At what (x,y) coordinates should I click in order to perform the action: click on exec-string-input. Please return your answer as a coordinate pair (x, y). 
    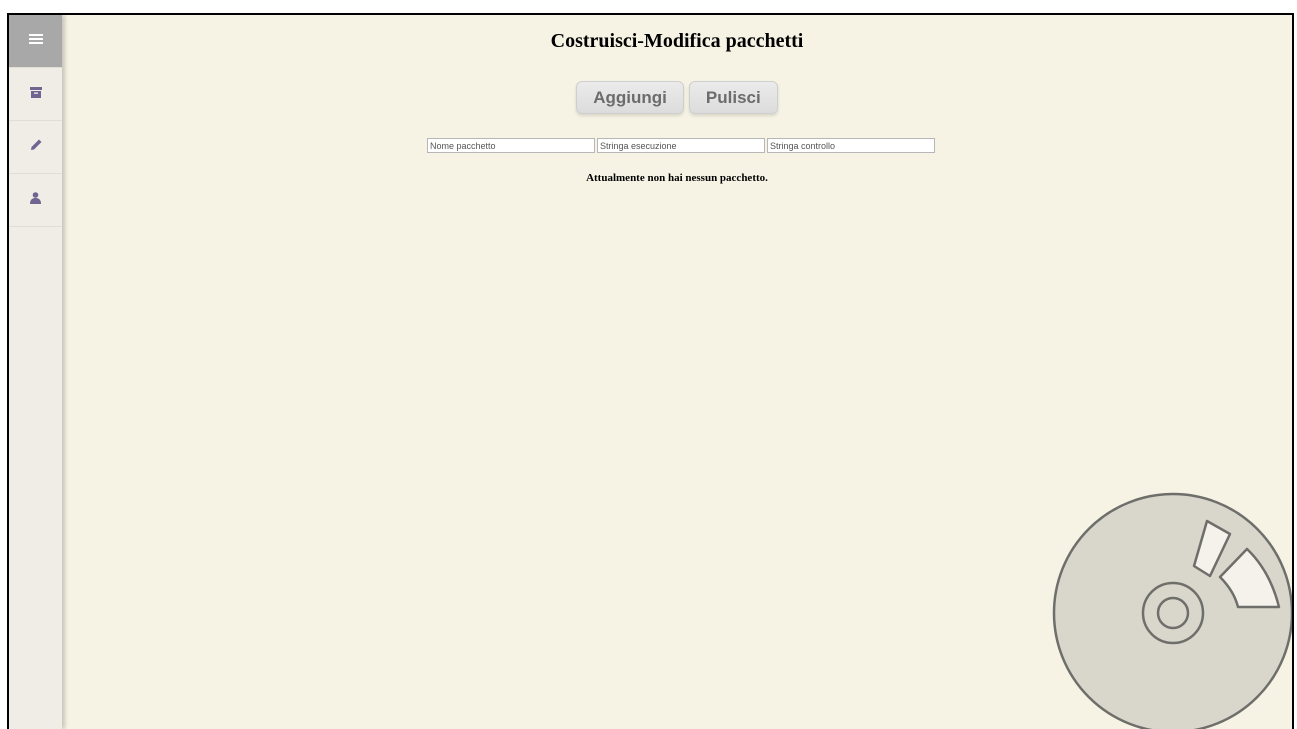
    Looking at the image, I should click on (681, 145).